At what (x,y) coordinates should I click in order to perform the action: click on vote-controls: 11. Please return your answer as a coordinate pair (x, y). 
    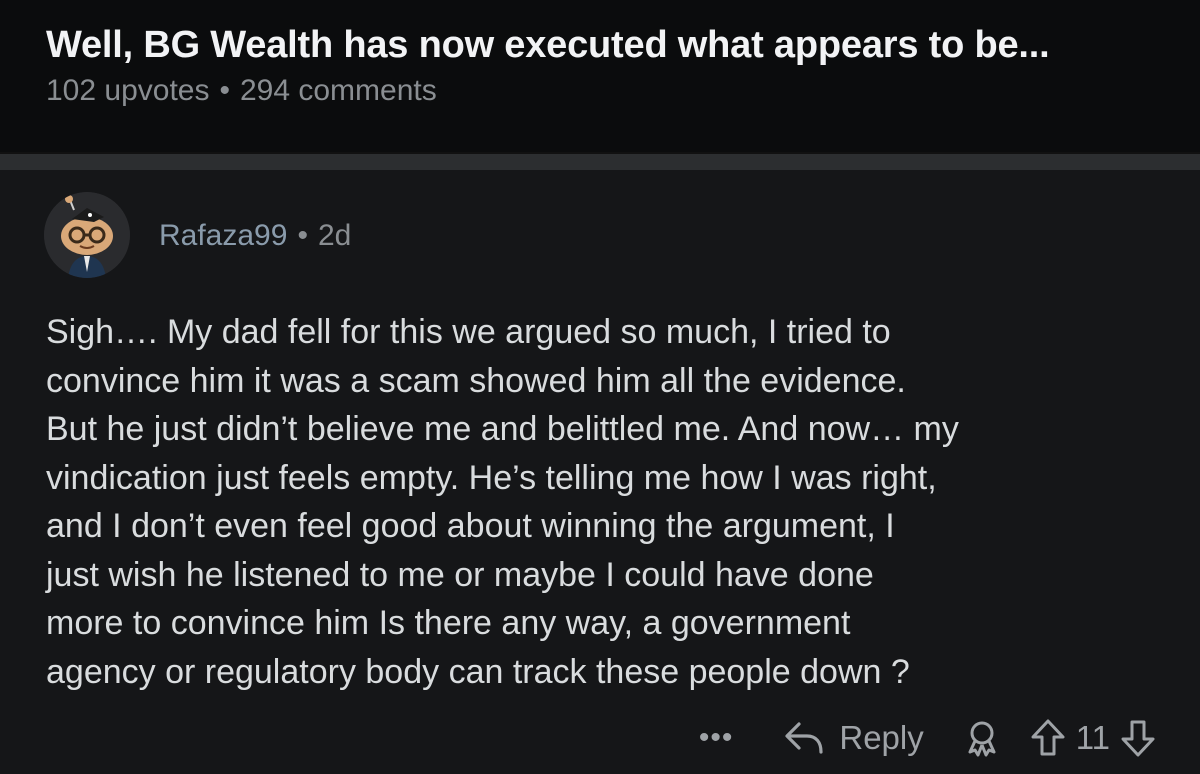
    Looking at the image, I should click on (1093, 738).